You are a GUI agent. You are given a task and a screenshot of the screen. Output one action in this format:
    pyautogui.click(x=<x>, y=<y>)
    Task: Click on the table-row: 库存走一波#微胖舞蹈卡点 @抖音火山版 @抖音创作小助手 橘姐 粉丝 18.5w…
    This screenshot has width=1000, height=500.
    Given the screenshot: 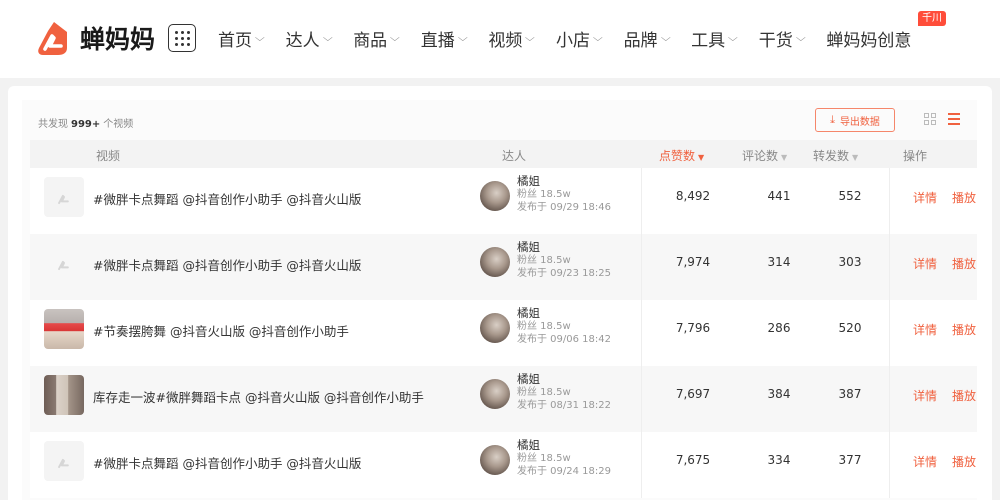 What is the action you would take?
    pyautogui.click(x=503, y=399)
    